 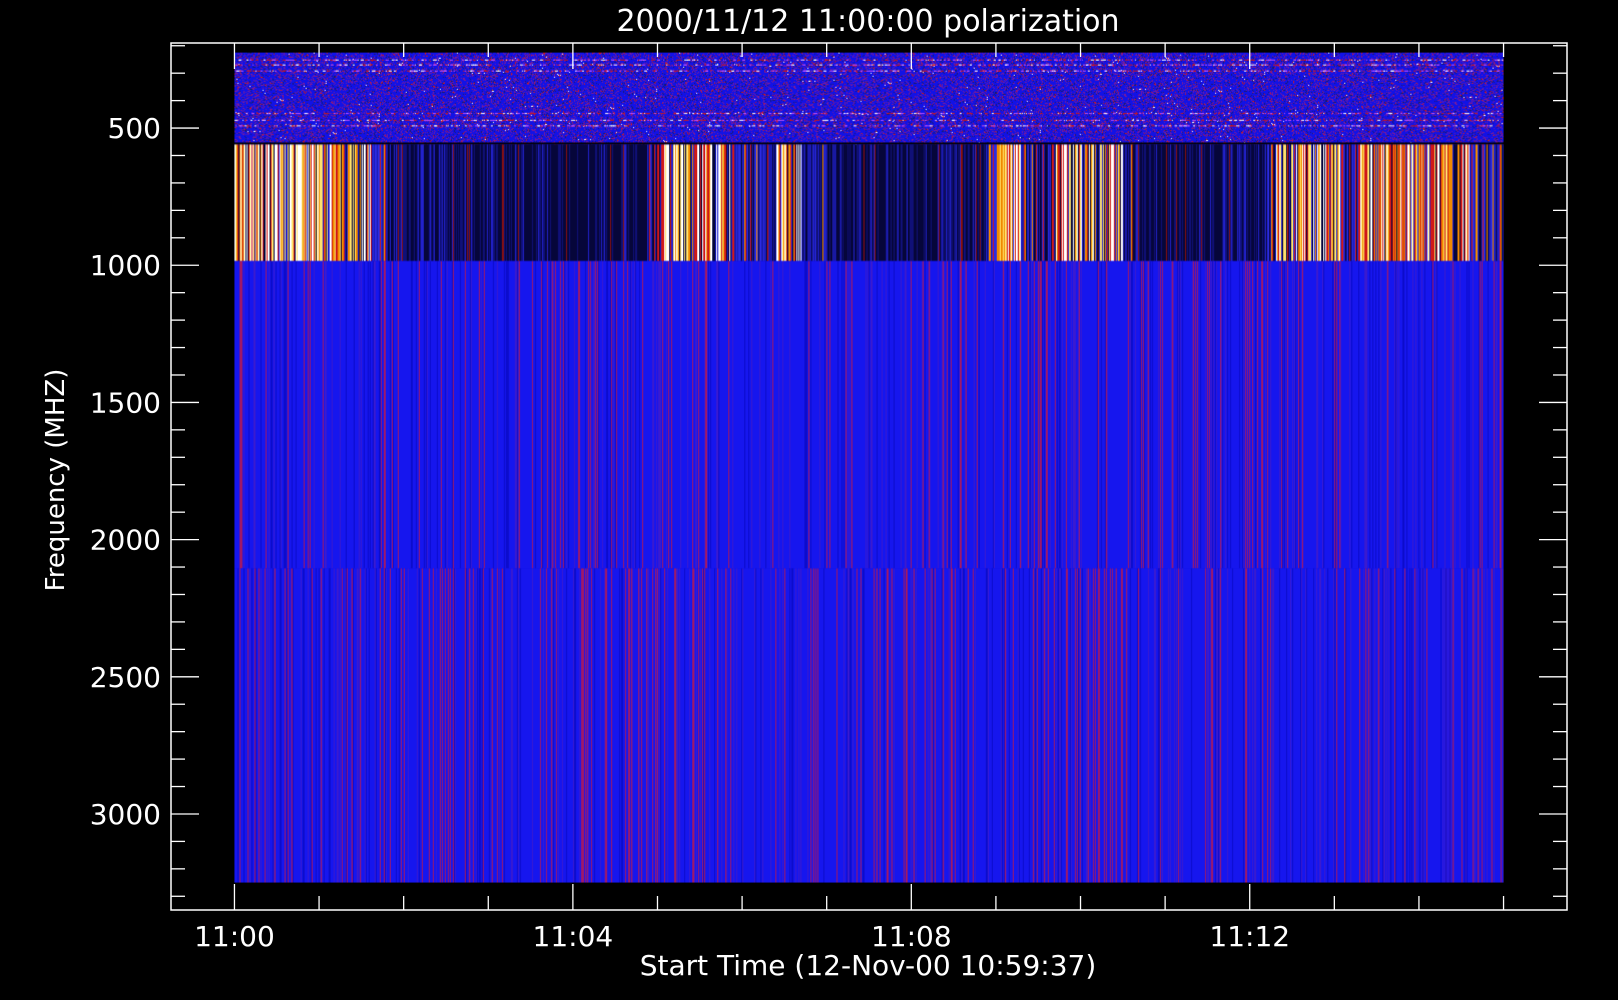 I want to click on x-axis-label: Start Time (12-Nov-00 10:59:37), so click(x=868, y=965).